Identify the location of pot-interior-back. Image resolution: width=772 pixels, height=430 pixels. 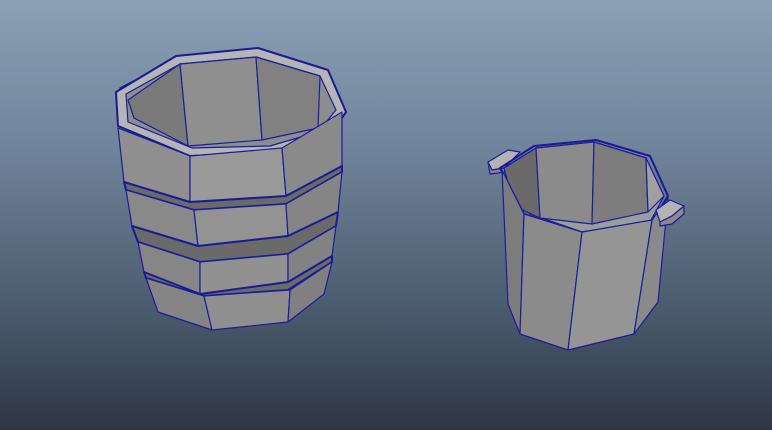
(565, 183).